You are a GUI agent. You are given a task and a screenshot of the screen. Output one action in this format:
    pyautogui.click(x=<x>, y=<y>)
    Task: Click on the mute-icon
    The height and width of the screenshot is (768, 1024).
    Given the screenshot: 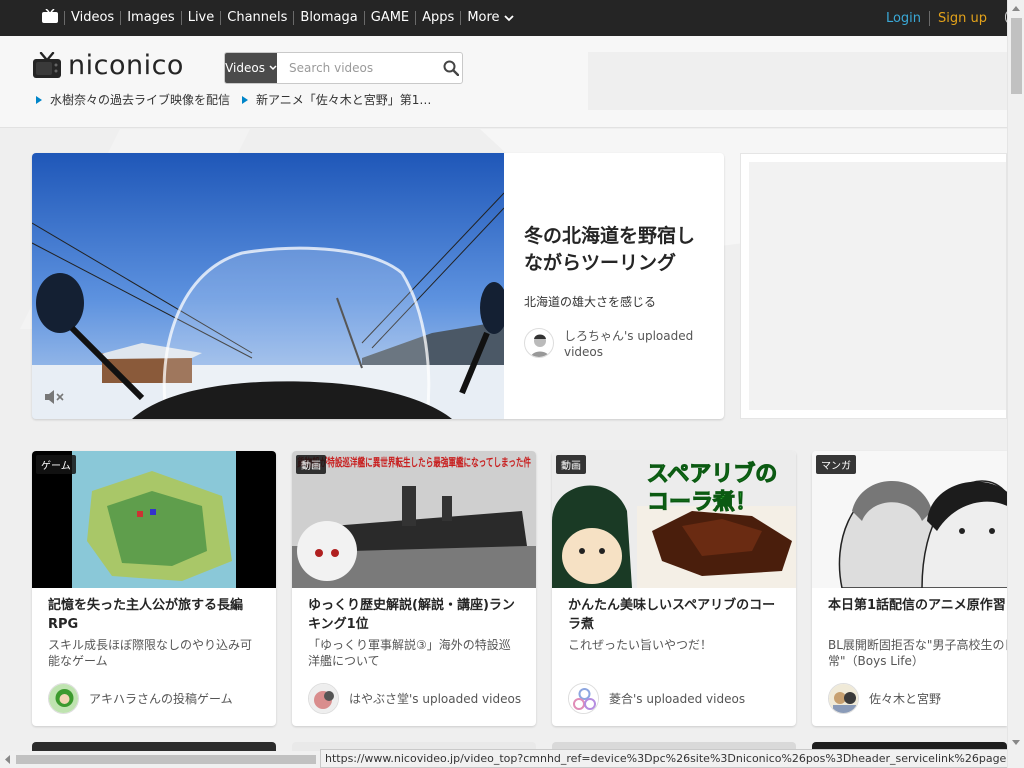 What is the action you would take?
    pyautogui.click(x=55, y=397)
    